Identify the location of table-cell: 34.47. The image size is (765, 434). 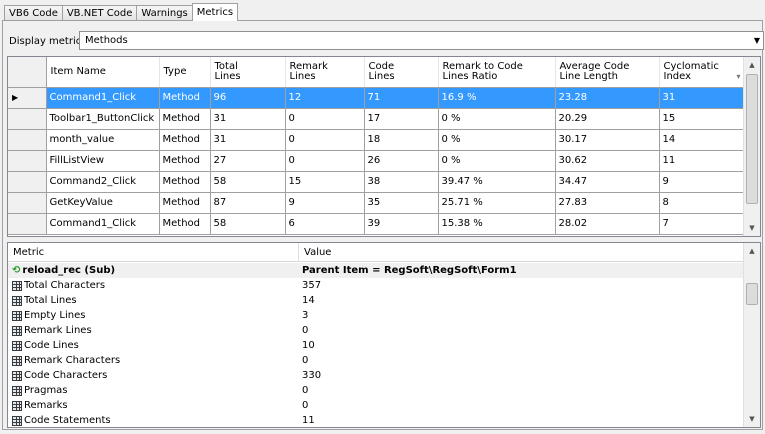
(607, 182).